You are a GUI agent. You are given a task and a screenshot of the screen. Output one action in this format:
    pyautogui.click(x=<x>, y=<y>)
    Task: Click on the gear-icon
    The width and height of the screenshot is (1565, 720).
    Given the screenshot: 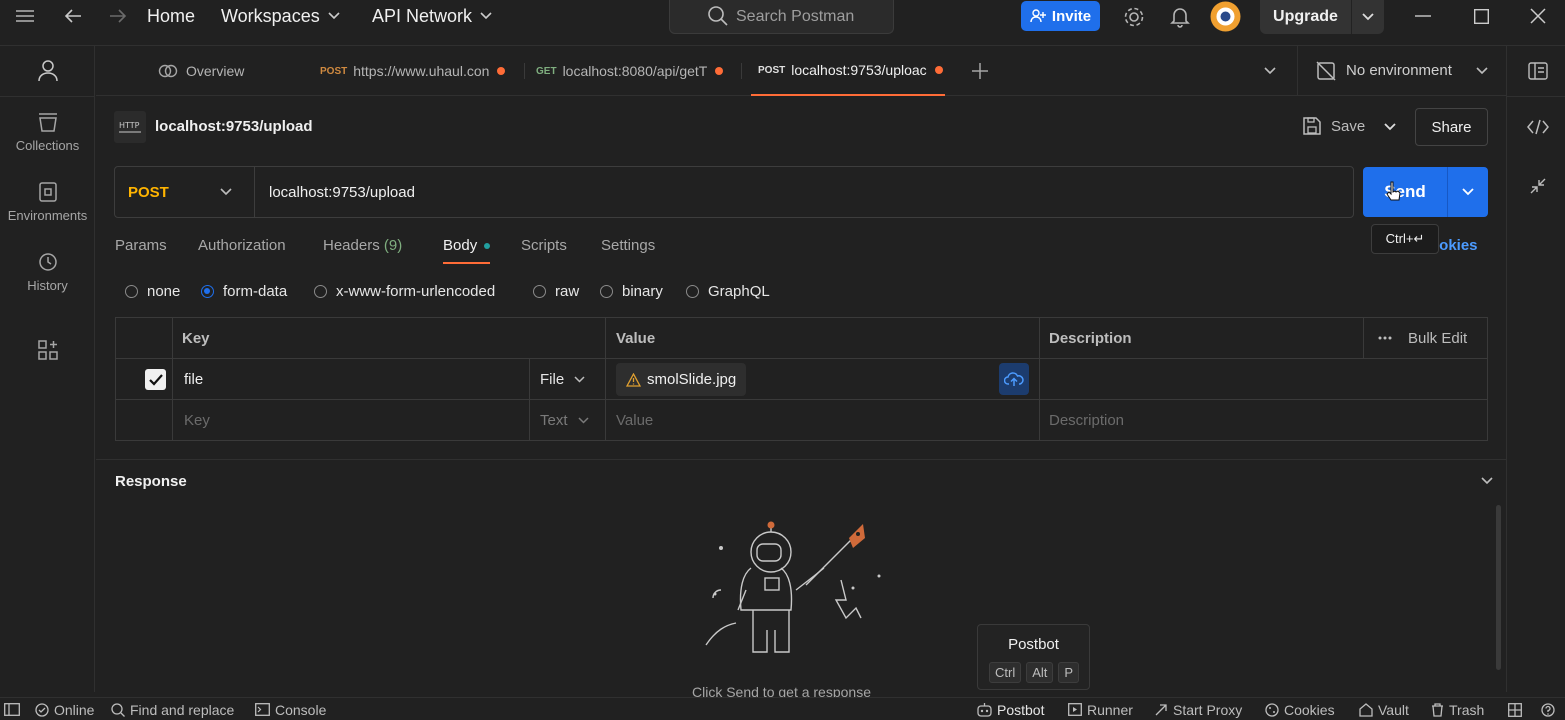 What is the action you would take?
    pyautogui.click(x=1134, y=17)
    